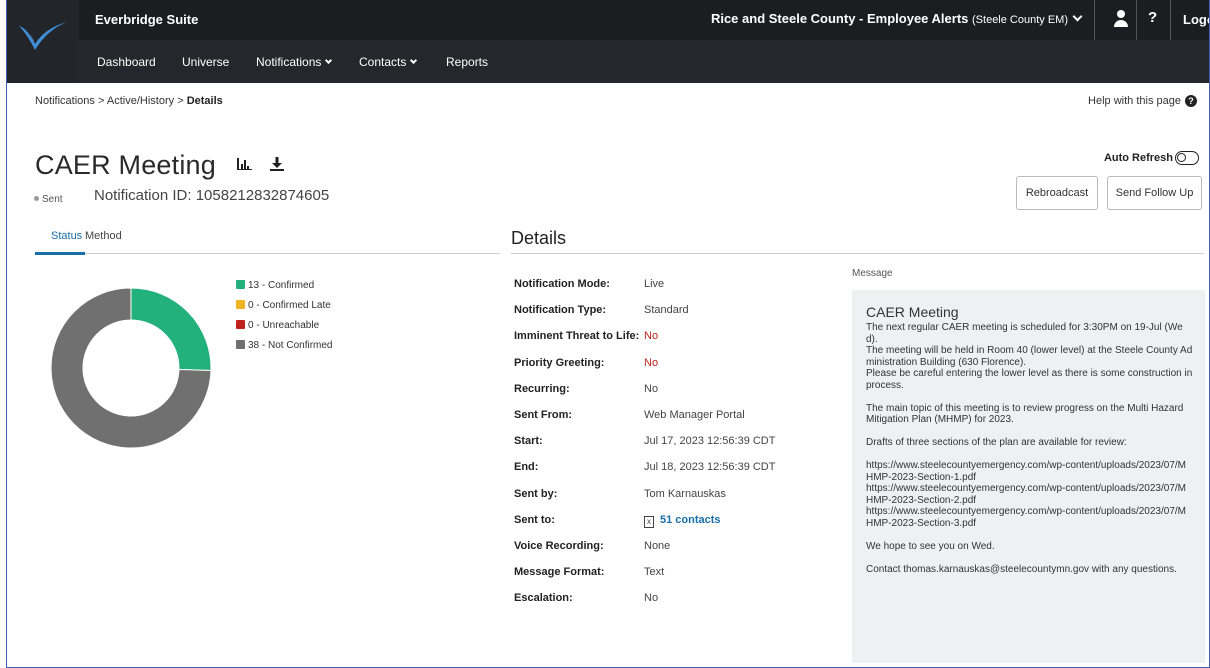 Image resolution: width=1210 pixels, height=668 pixels. Describe the element at coordinates (872, 273) in the screenshot. I see `message-label: Message` at that location.